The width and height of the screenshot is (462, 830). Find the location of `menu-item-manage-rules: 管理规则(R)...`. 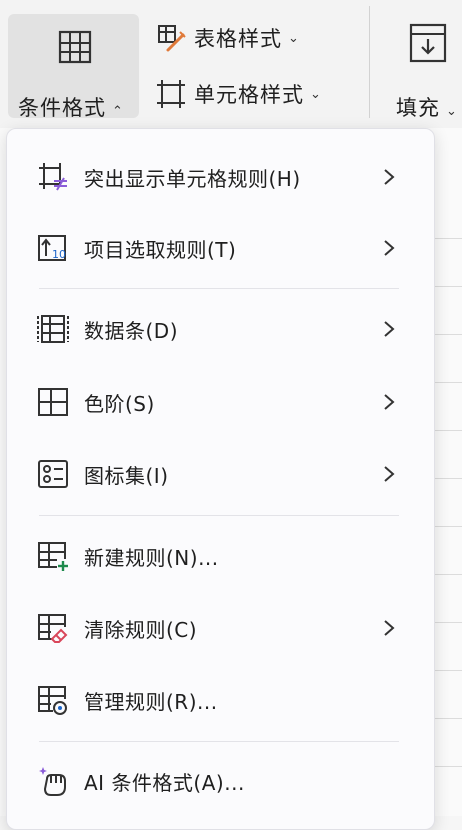

menu-item-manage-rules: 管理规则(R)... is located at coordinates (220, 700).